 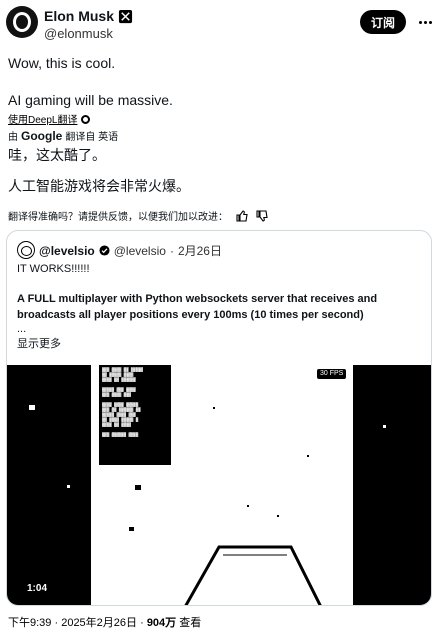 What do you see at coordinates (57, 155) in the screenshot?
I see `translated-line-1: 哇，这太酷了。` at bounding box center [57, 155].